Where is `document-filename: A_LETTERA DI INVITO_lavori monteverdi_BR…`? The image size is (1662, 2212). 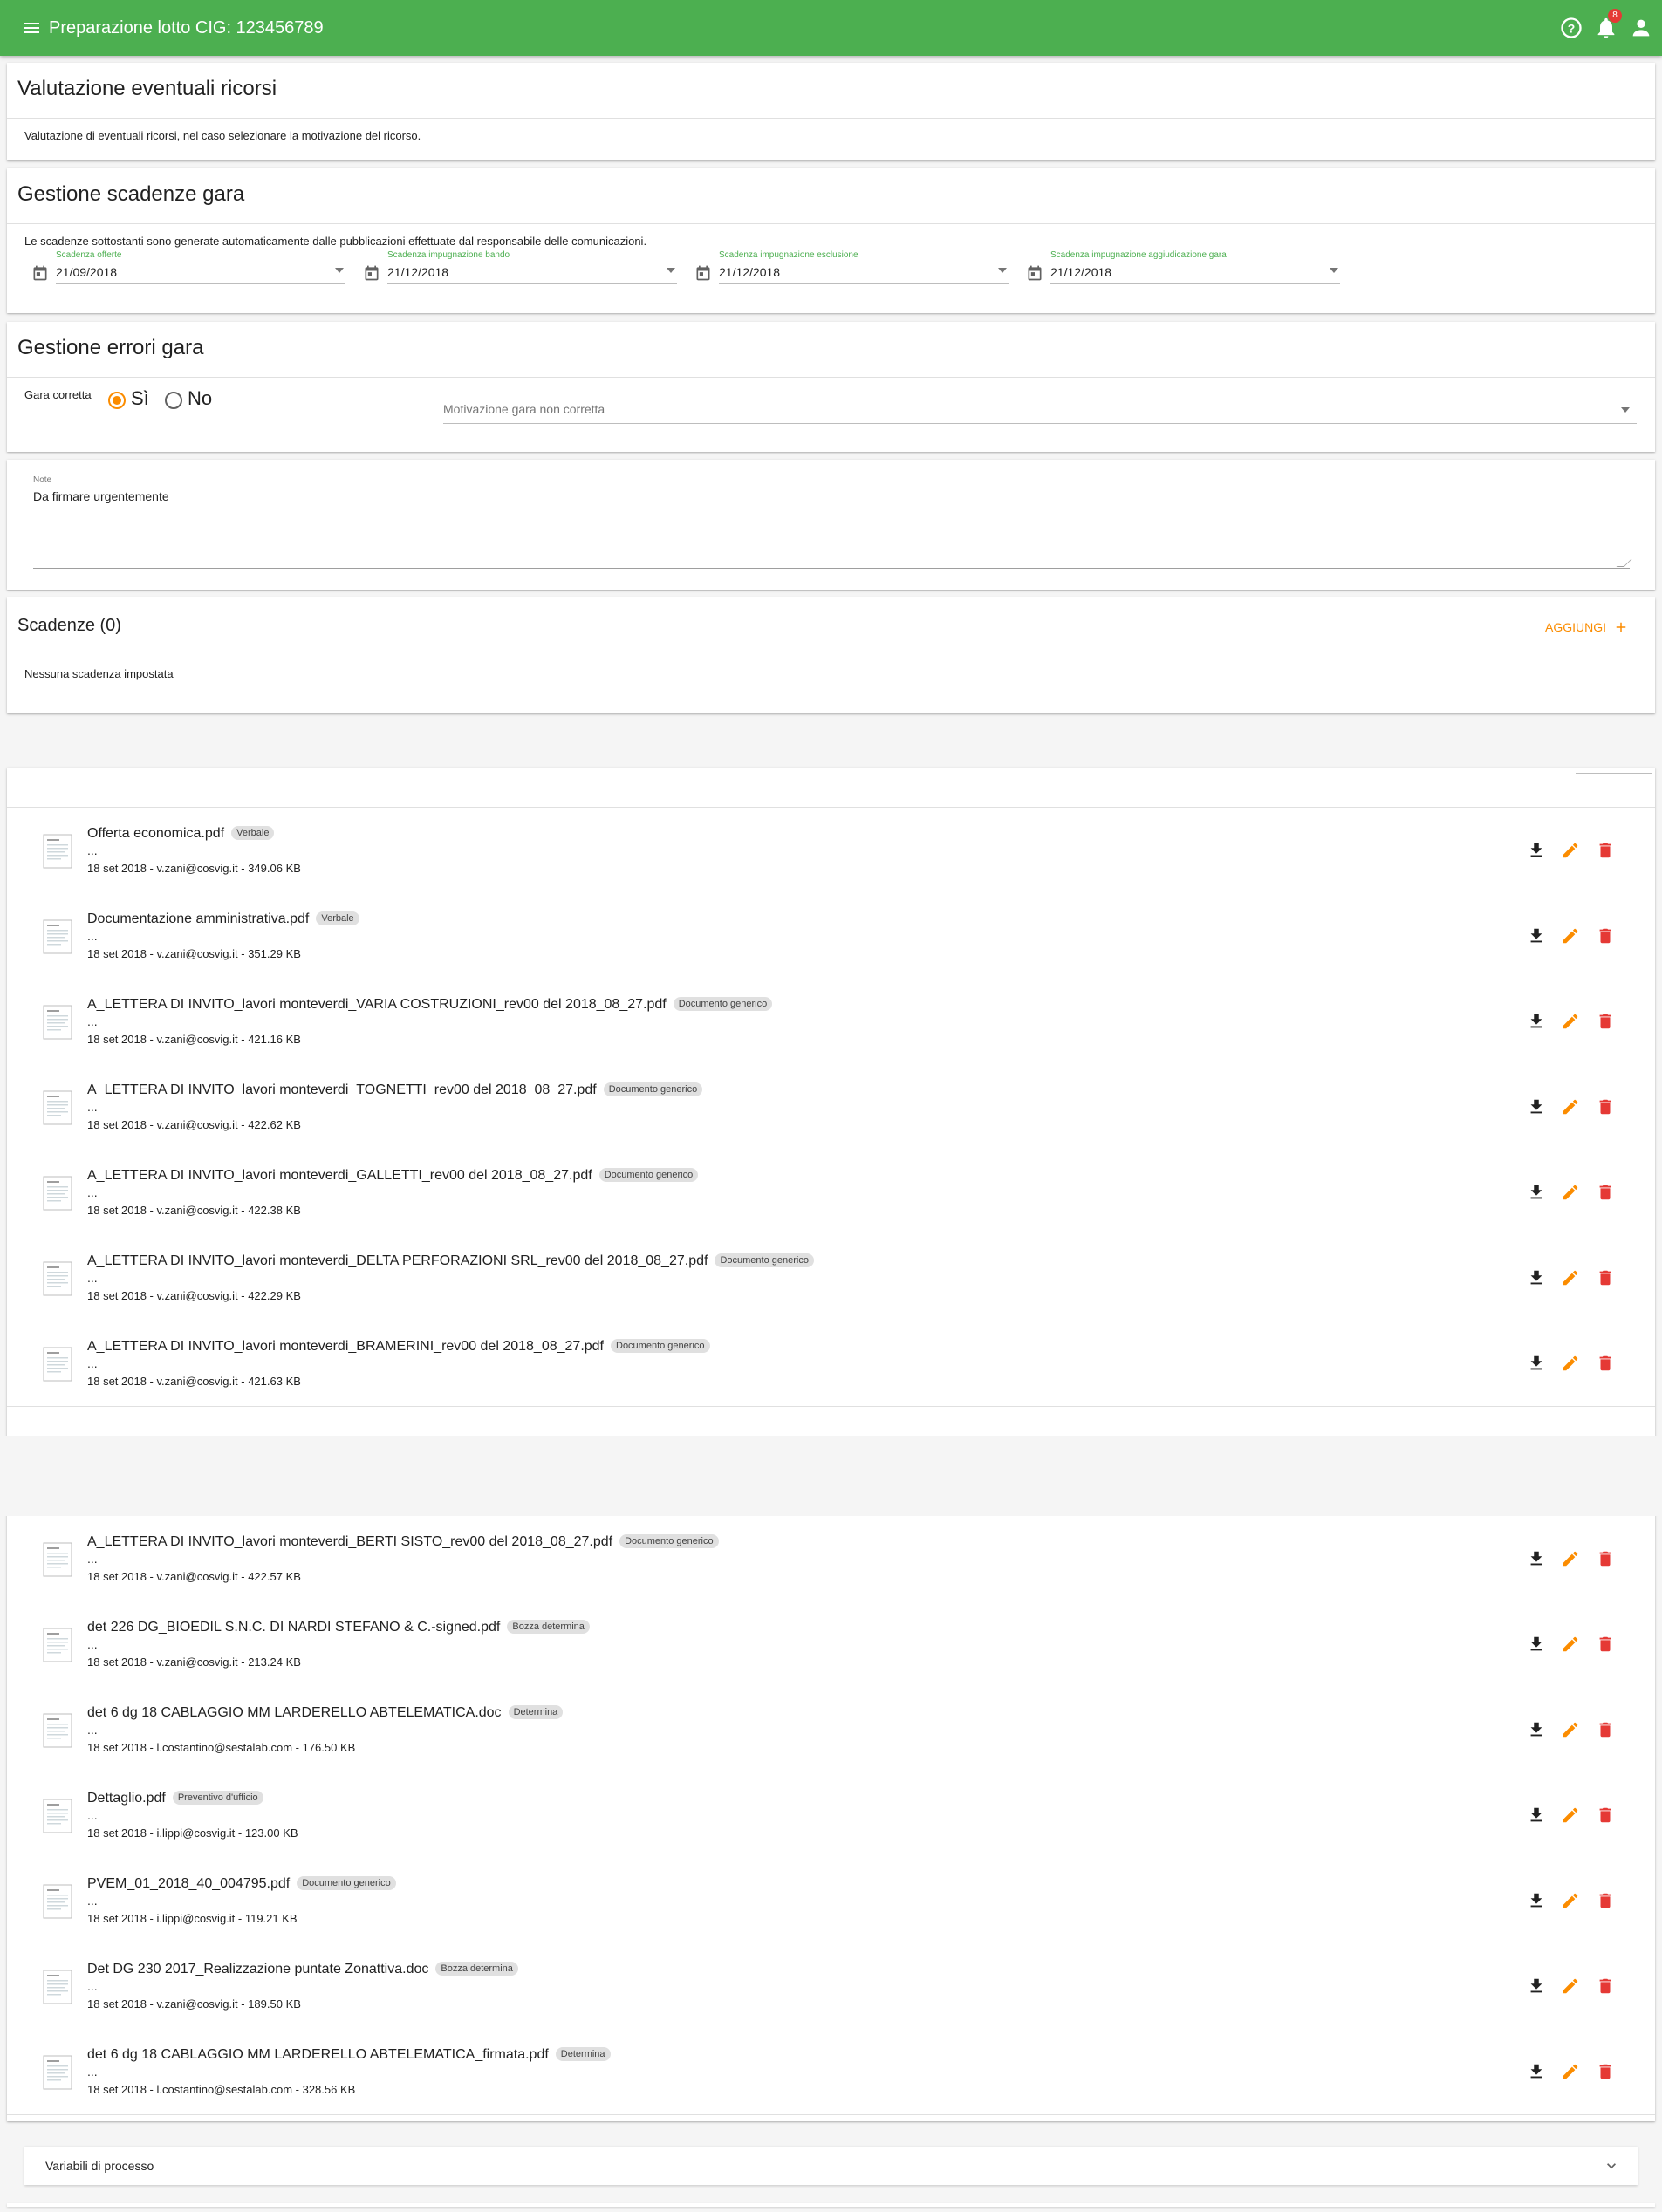 document-filename: A_LETTERA DI INVITO_lavori monteverdi_BR… is located at coordinates (345, 1346).